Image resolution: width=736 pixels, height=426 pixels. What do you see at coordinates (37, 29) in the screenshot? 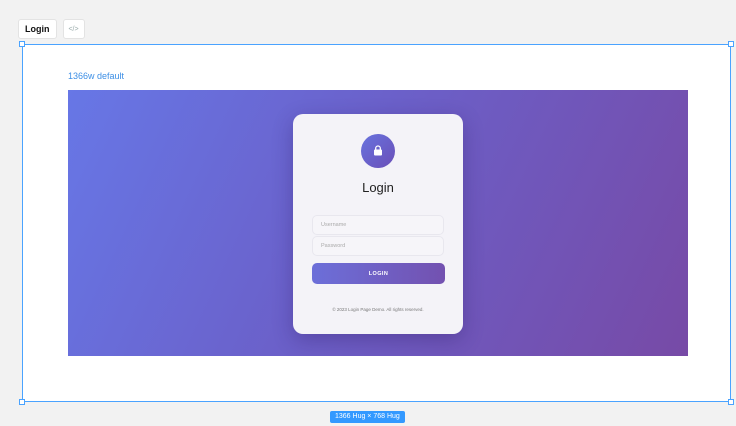
I see `tab-login: Login` at bounding box center [37, 29].